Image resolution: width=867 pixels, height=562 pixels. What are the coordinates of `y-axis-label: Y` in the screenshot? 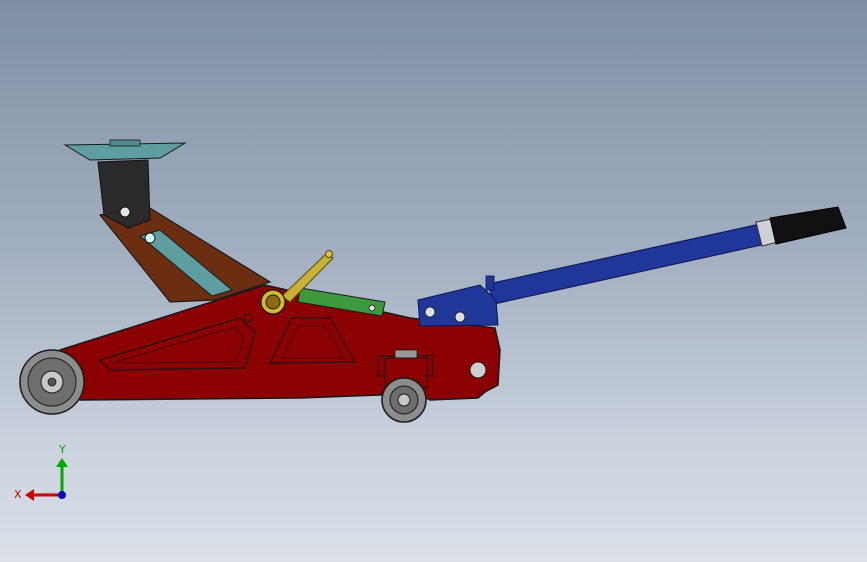 It's located at (62, 449).